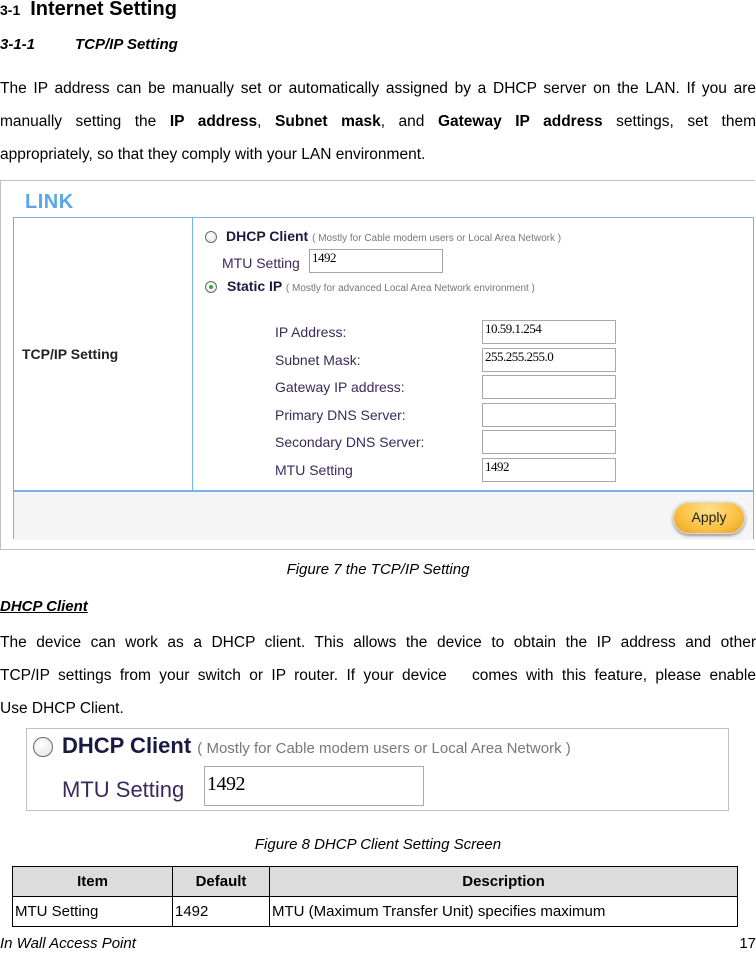 The image size is (756, 955). Describe the element at coordinates (85, 121) in the screenshot. I see `text: manually setting the` at that location.